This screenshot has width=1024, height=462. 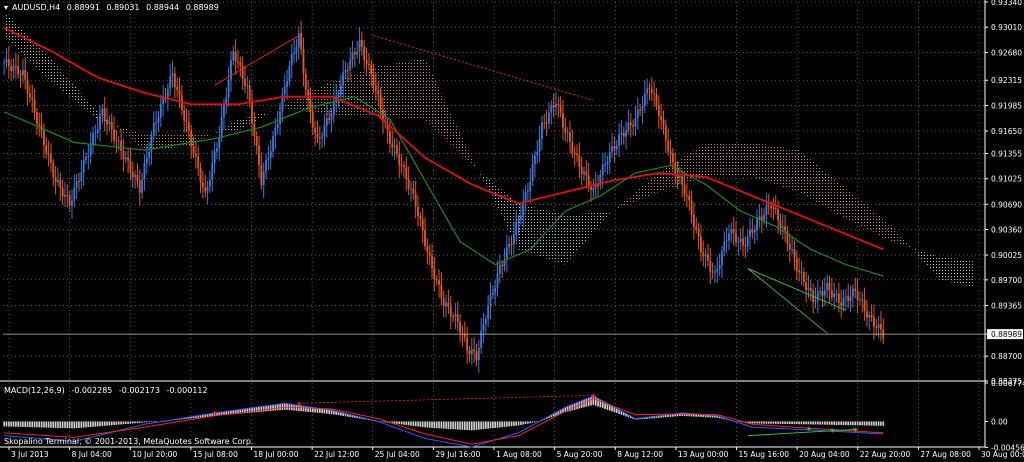 What do you see at coordinates (1006, 229) in the screenshot?
I see `price-tick-label: 0.90360` at bounding box center [1006, 229].